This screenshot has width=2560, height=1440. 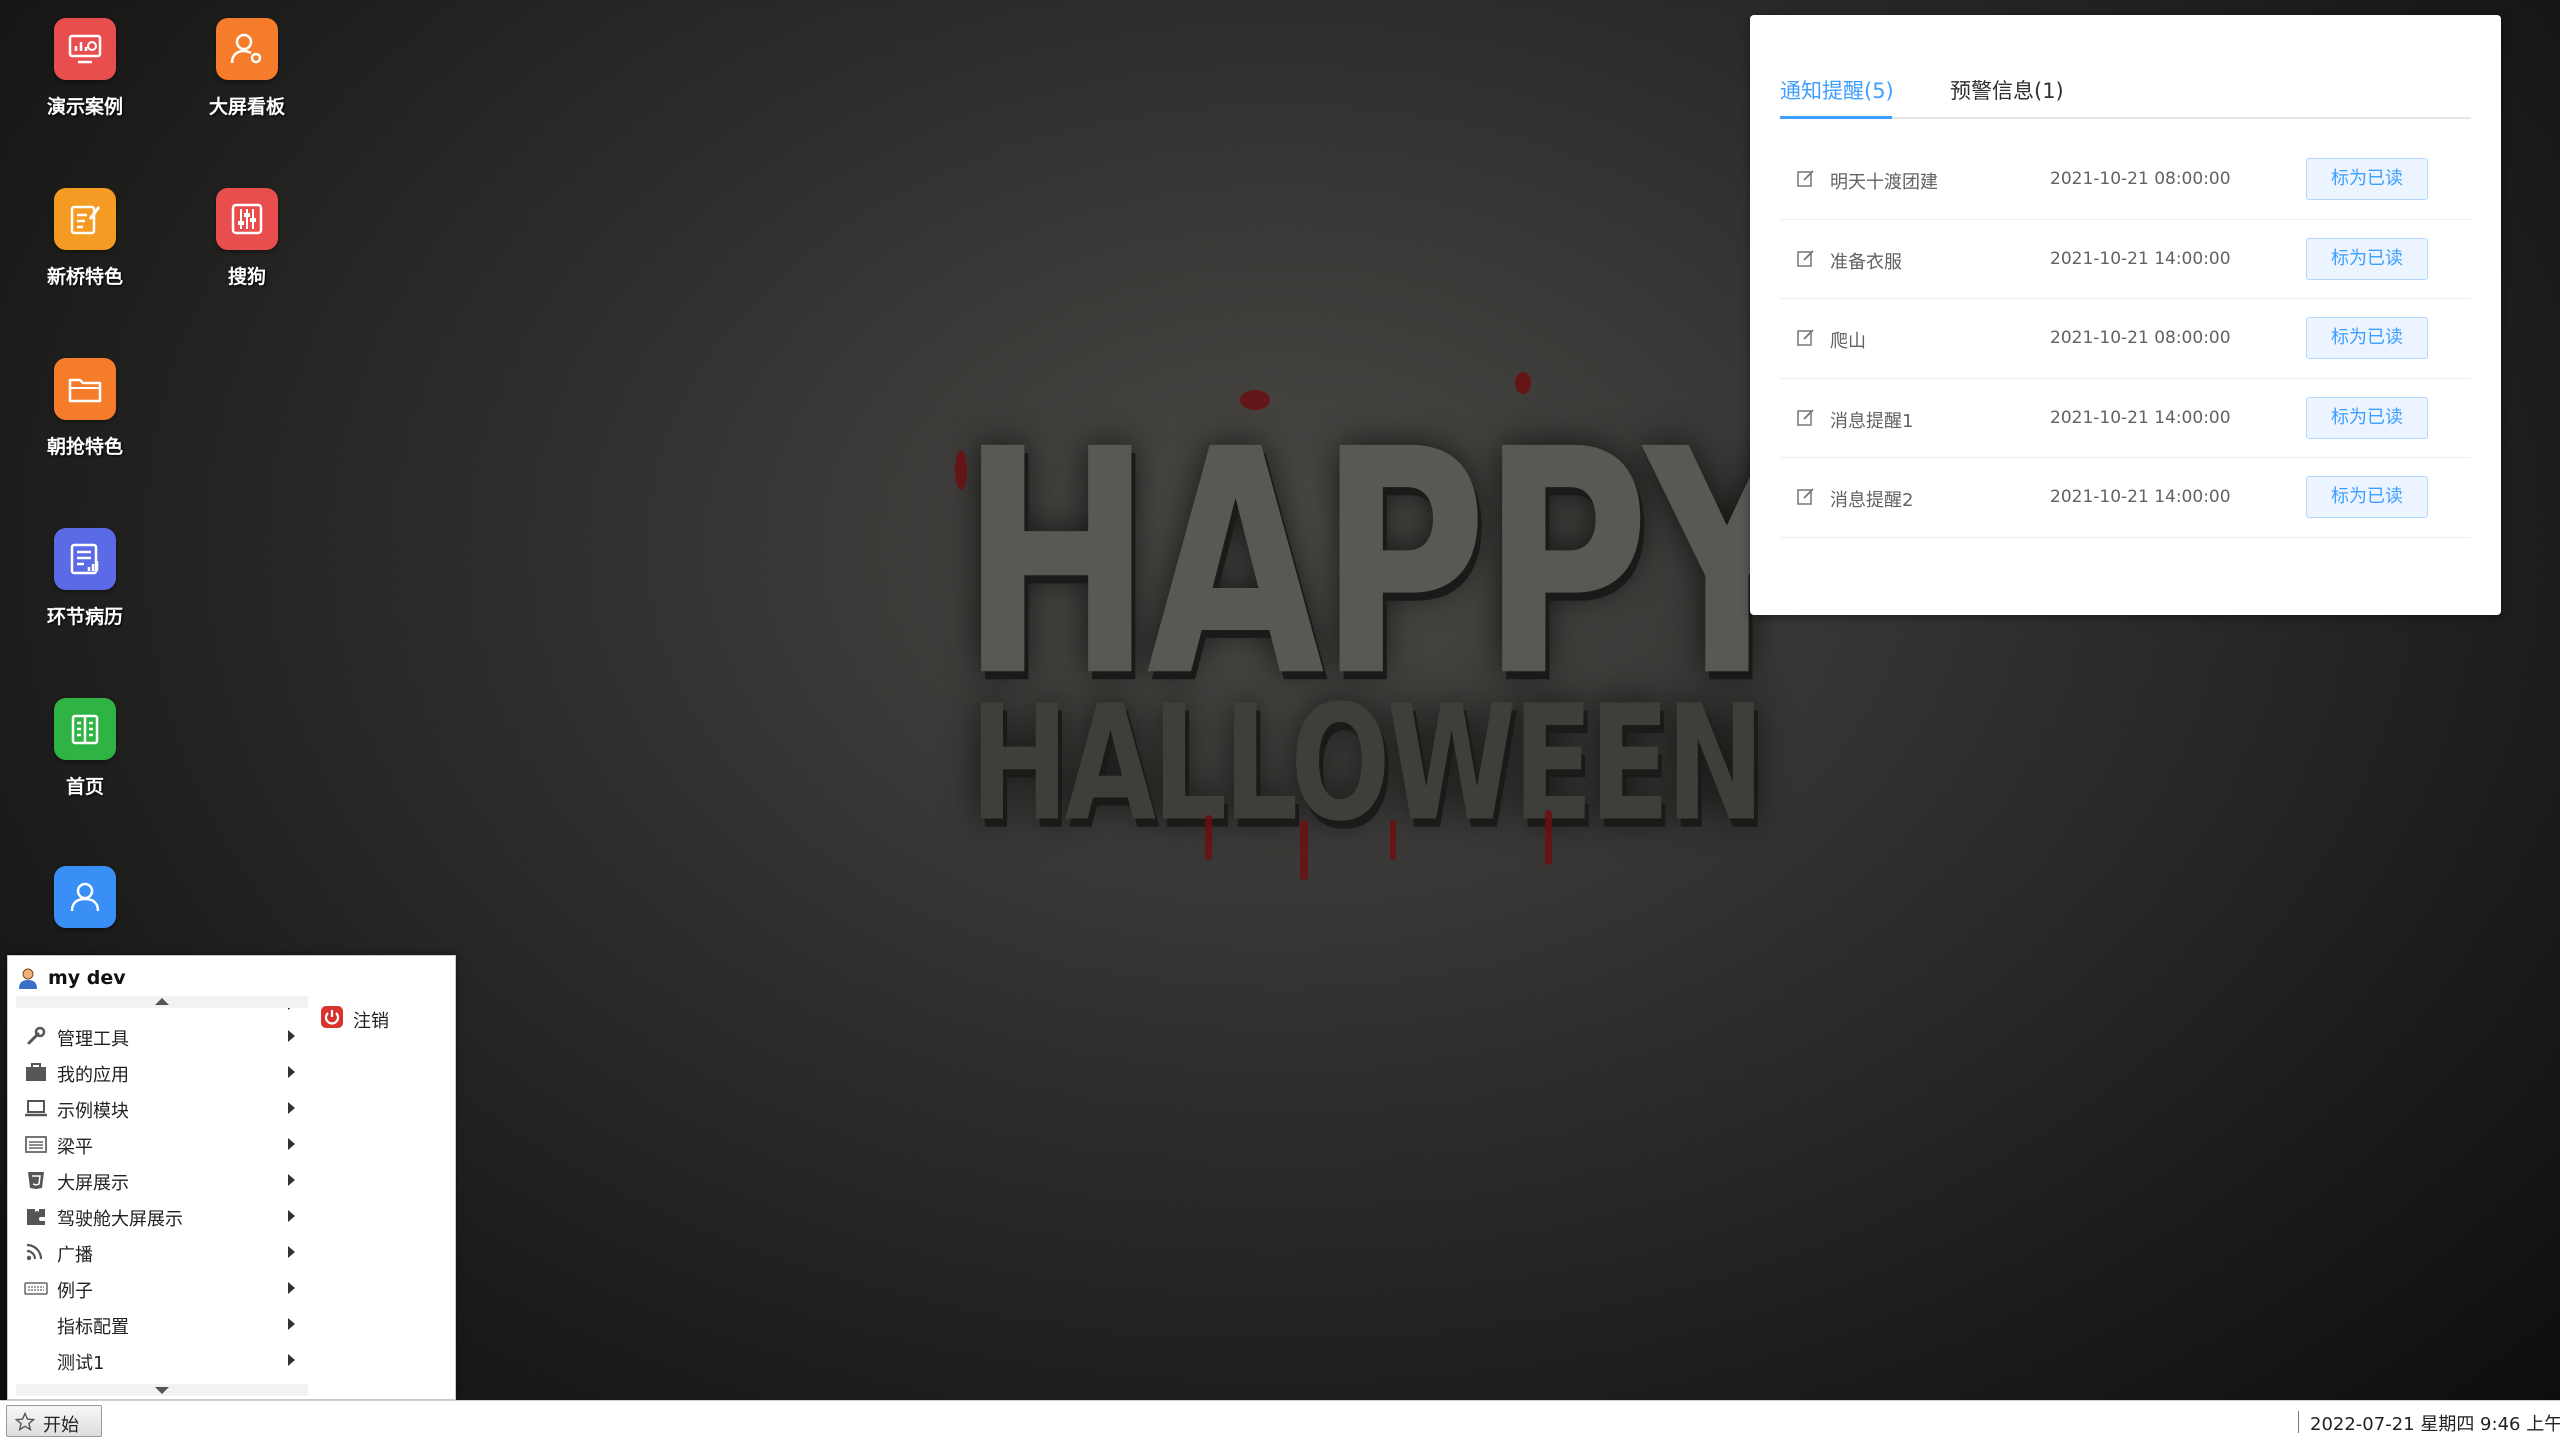 I want to click on menu-item-label: 示例模块, so click(x=93, y=1111).